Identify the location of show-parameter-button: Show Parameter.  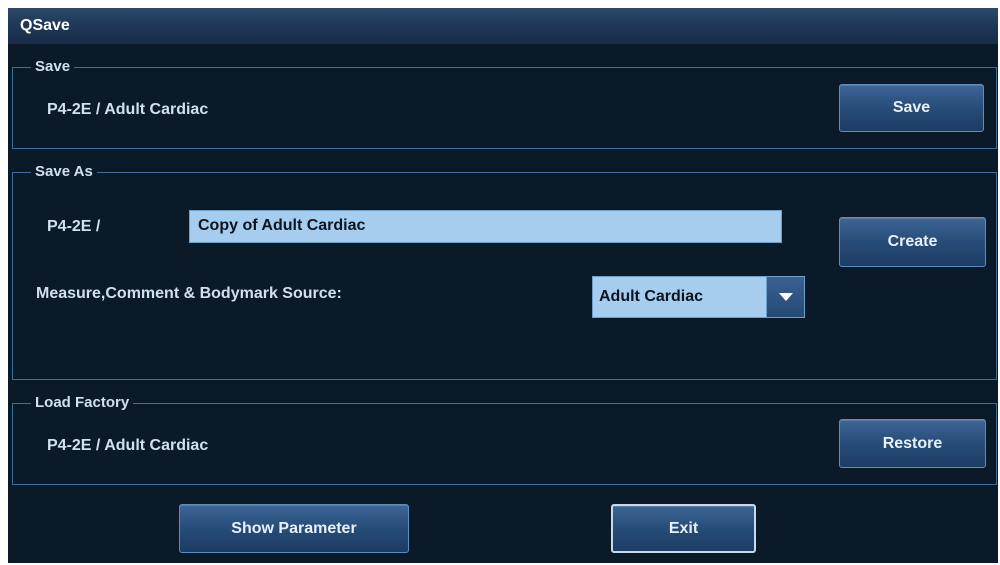
(294, 528).